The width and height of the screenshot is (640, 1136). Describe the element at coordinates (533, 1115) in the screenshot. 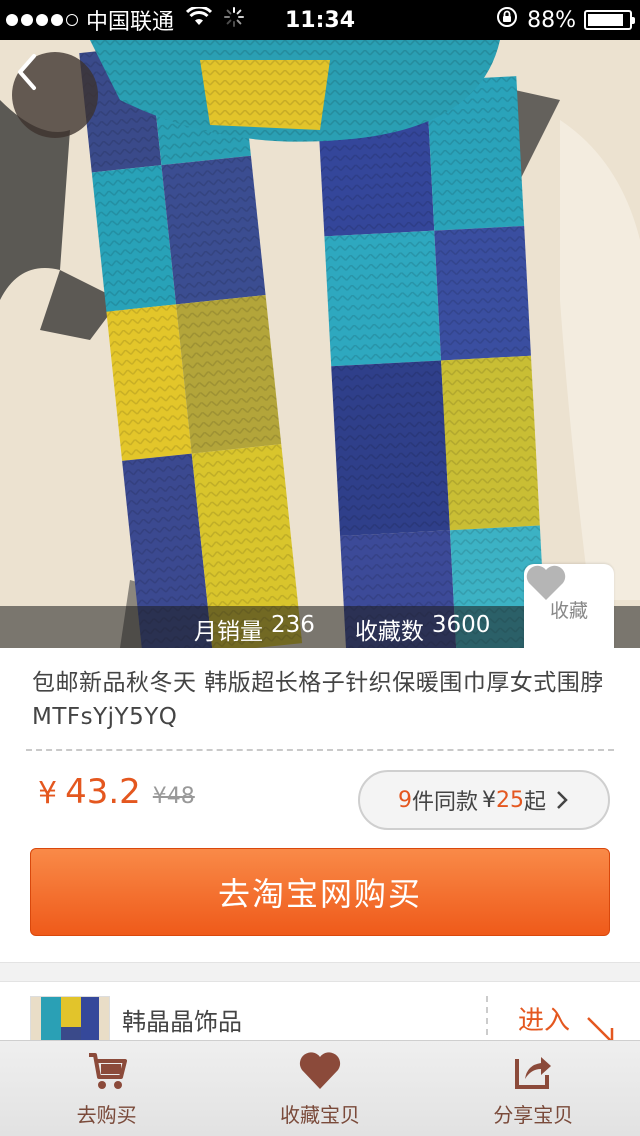

I see `tab-share-label: 分享宝贝` at that location.